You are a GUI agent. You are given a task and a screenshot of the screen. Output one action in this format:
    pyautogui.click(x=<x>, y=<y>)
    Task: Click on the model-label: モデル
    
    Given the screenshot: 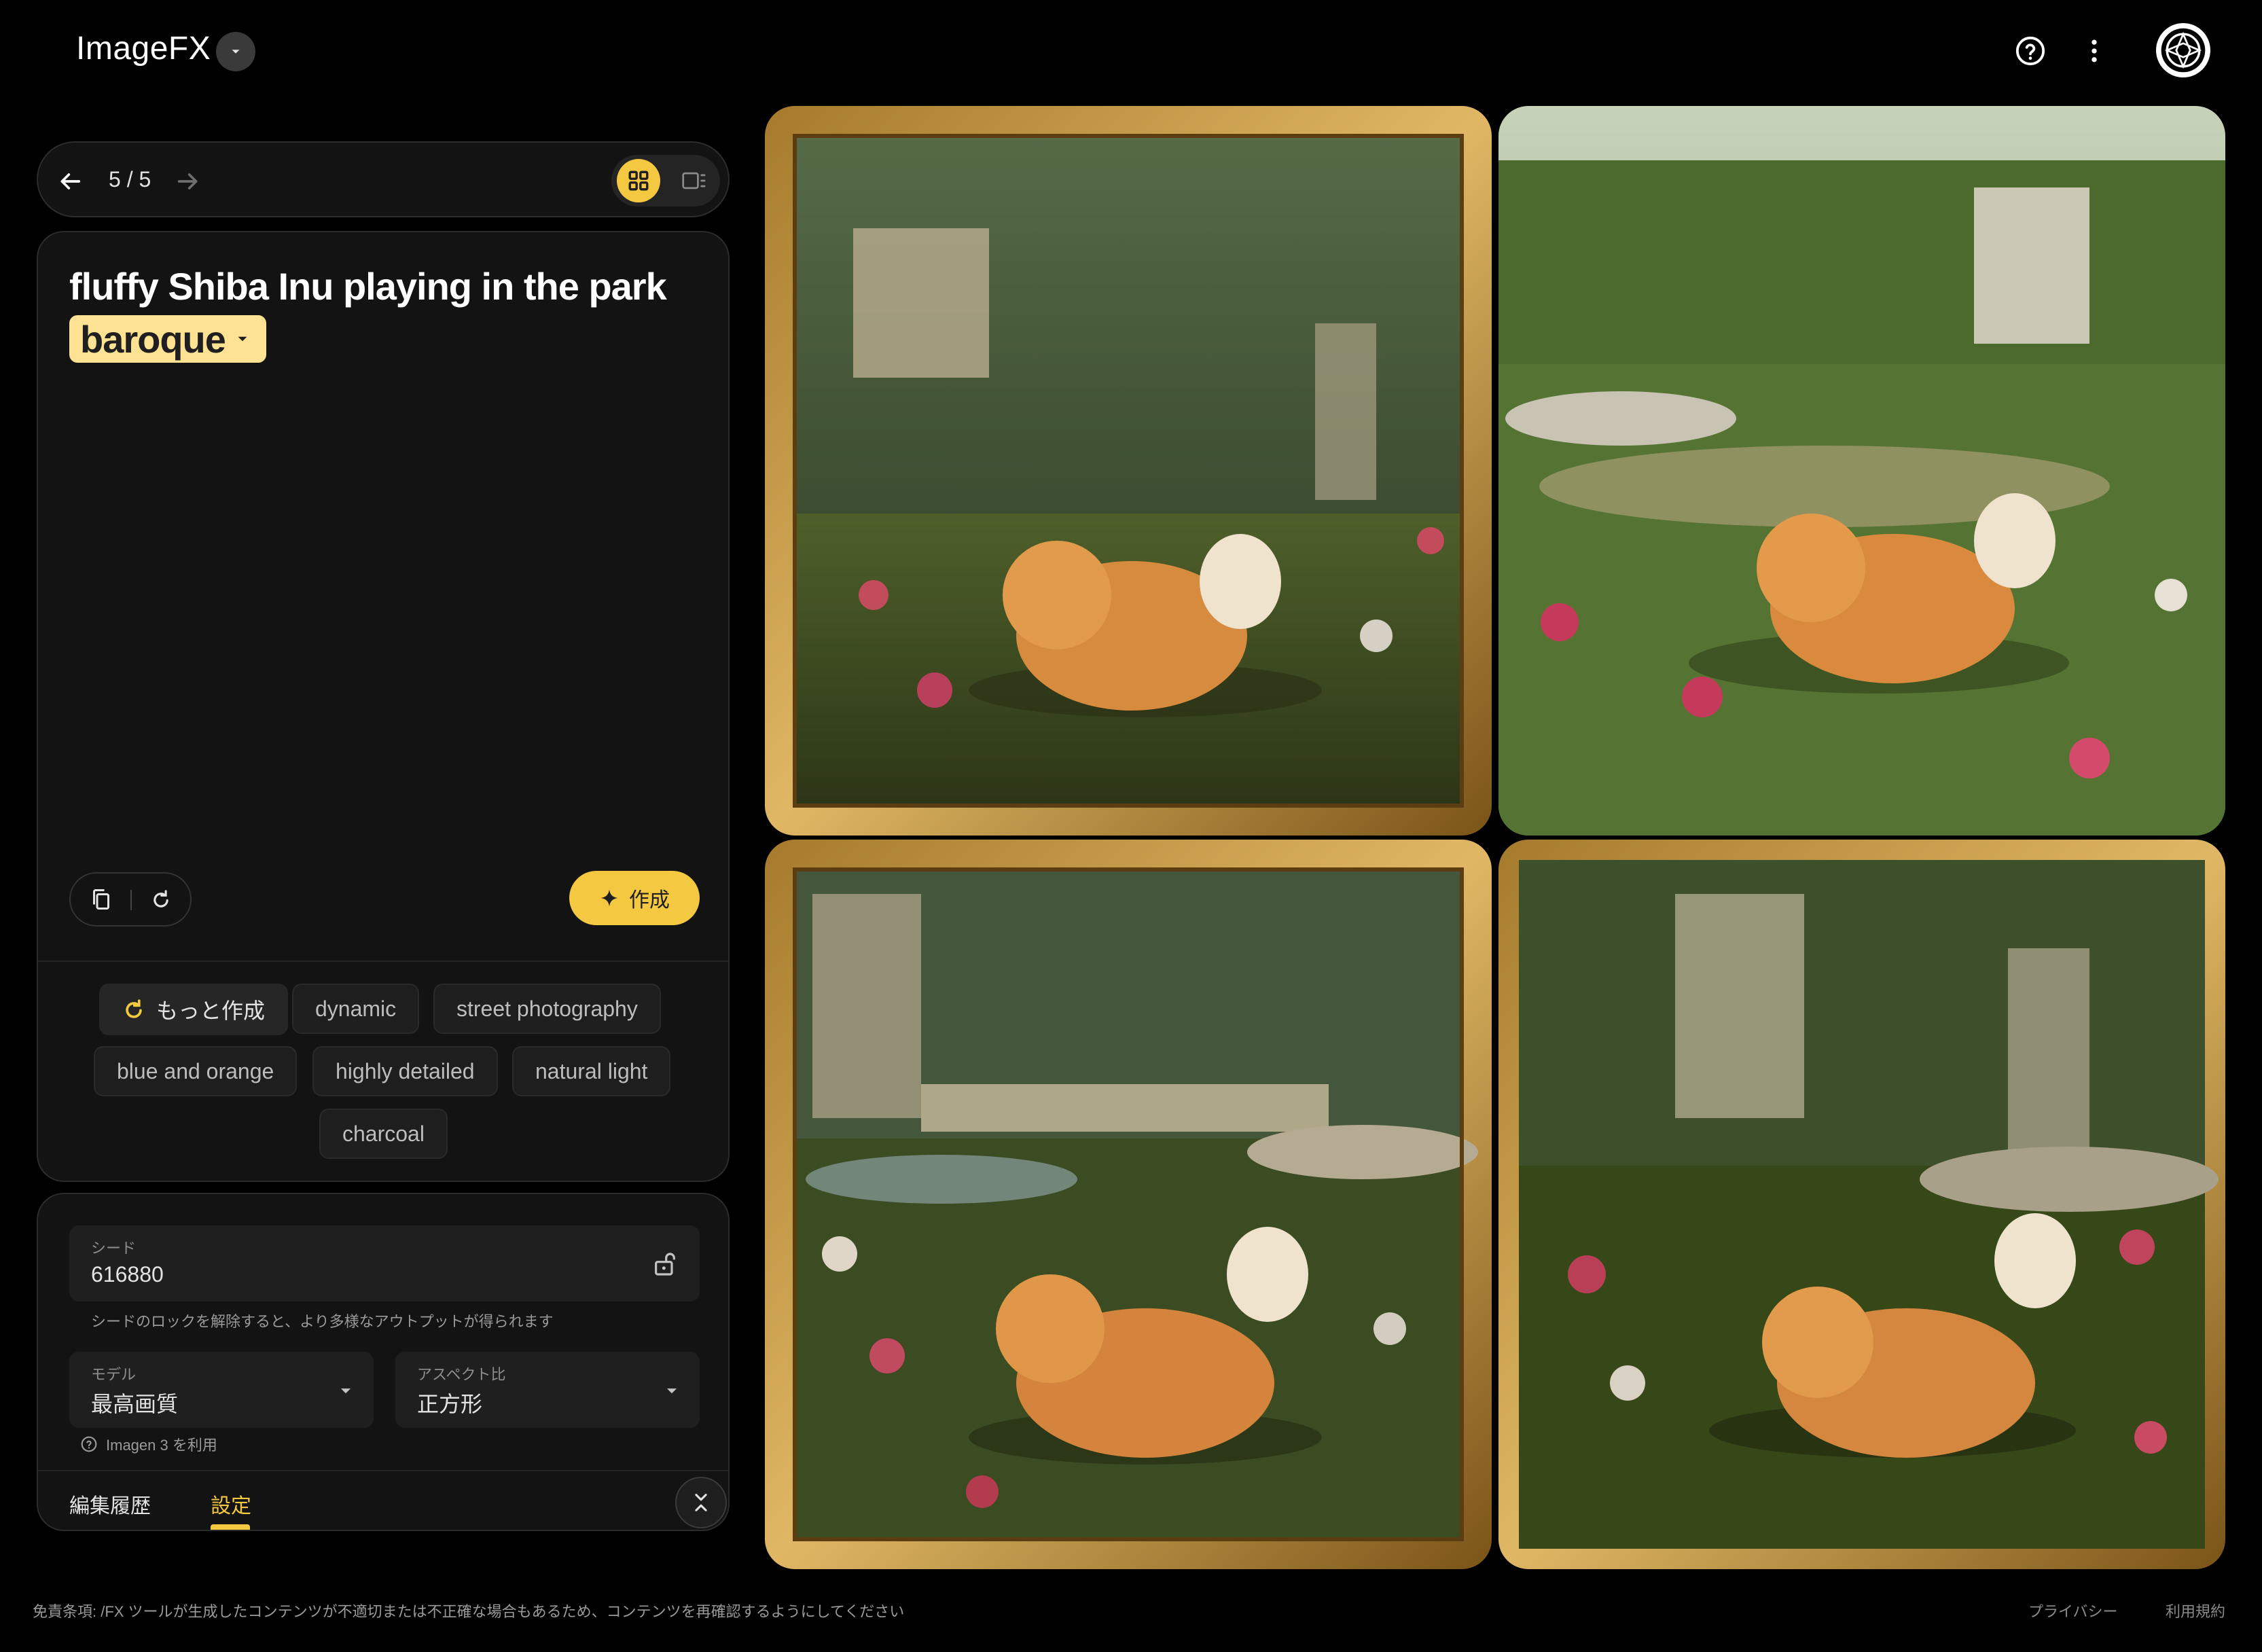 What is the action you would take?
    pyautogui.click(x=114, y=1374)
    